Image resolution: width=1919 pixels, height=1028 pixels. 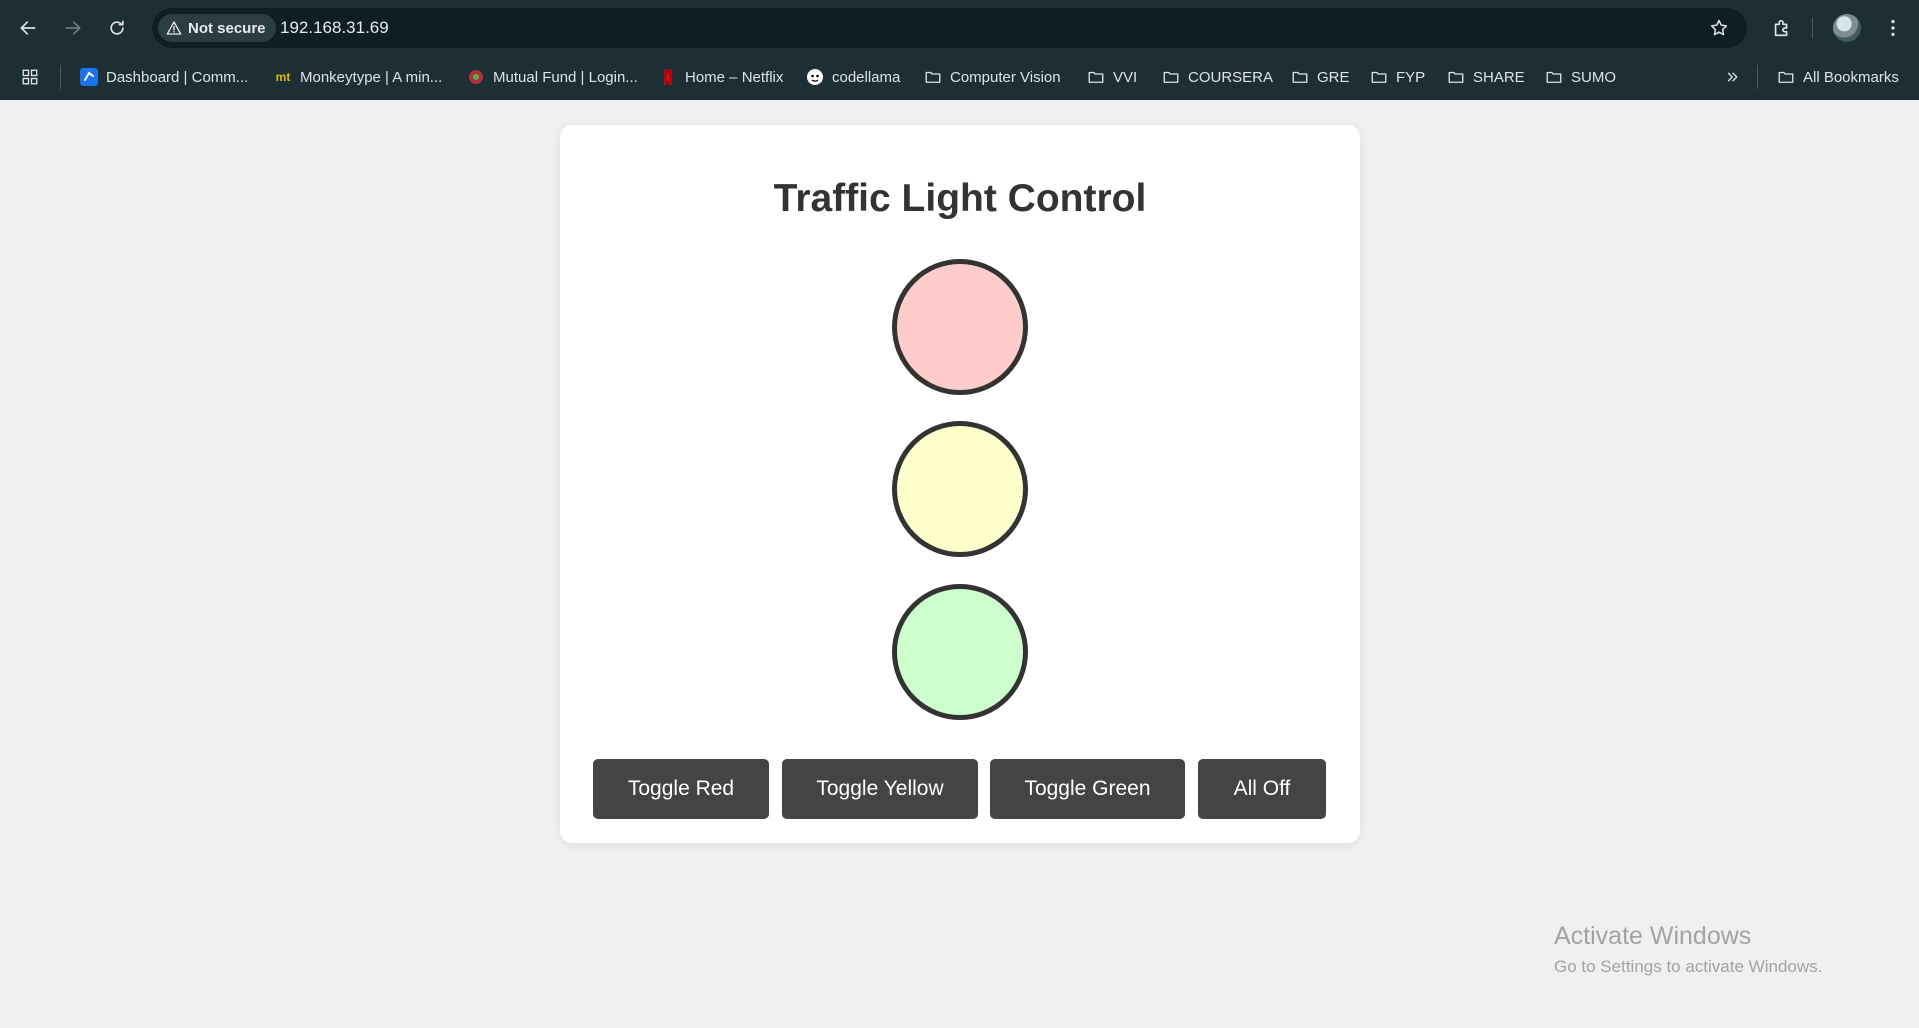 I want to click on url-text: 192.168.31.69, so click(x=334, y=28).